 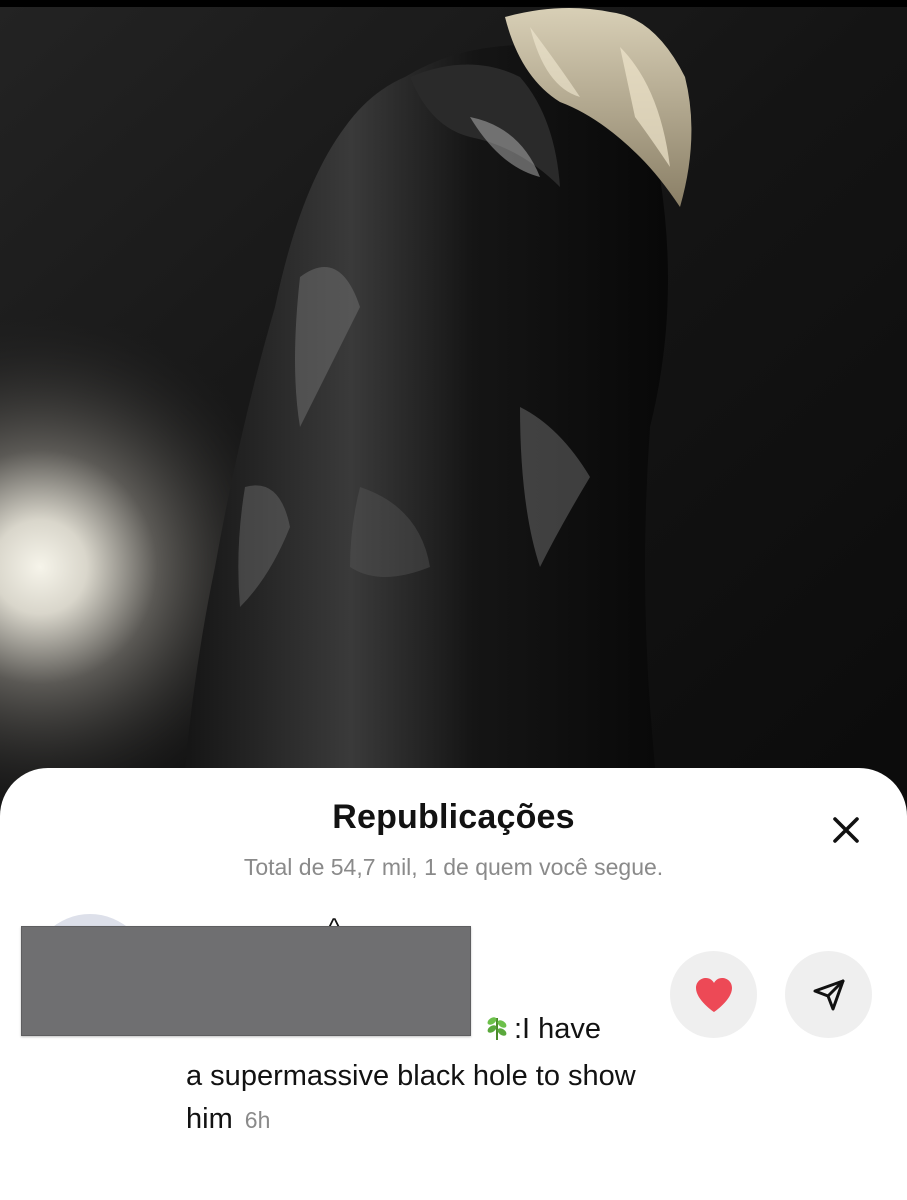 What do you see at coordinates (453, 867) in the screenshot?
I see `reposts-count-subtitle: Total de 54,7 mil, 1 de quem você segue.` at bounding box center [453, 867].